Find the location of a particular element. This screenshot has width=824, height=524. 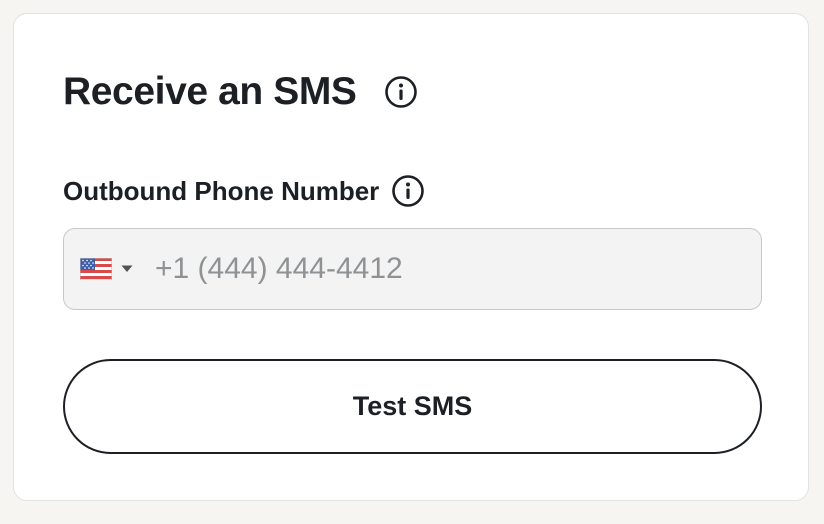

phone-number-input is located at coordinates (458, 269).